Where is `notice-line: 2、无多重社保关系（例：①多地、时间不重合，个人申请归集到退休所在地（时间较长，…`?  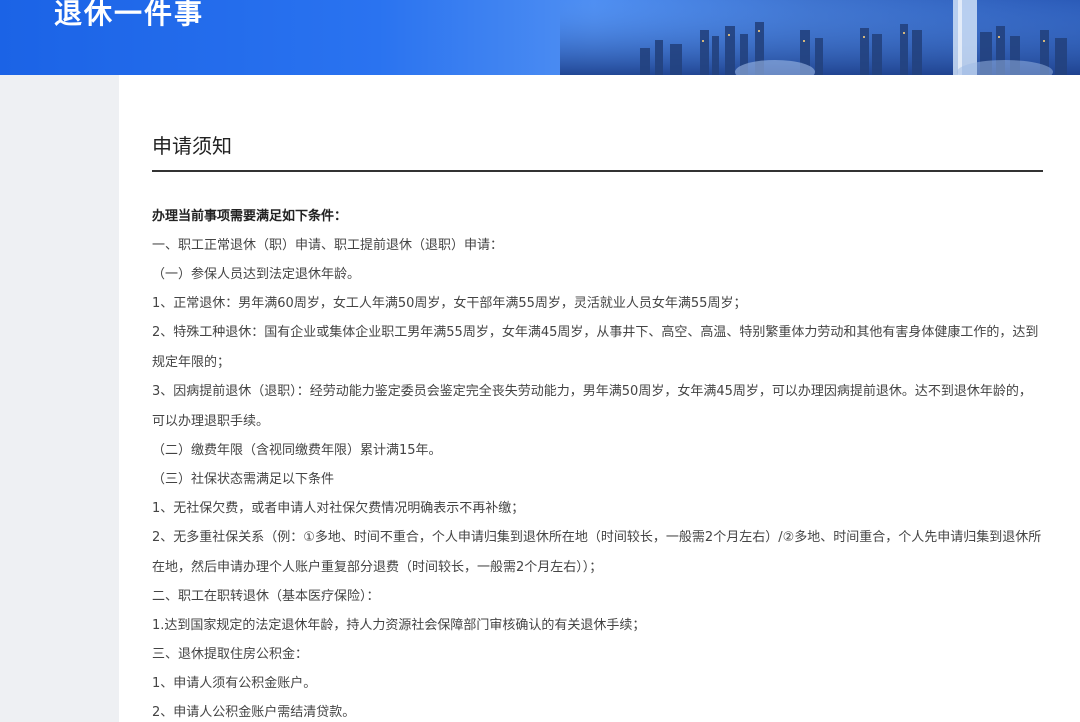 notice-line: 2、无多重社保关系（例：①多地、时间不重合，个人申请归集到退休所在地（时间较长，… is located at coordinates (597, 552).